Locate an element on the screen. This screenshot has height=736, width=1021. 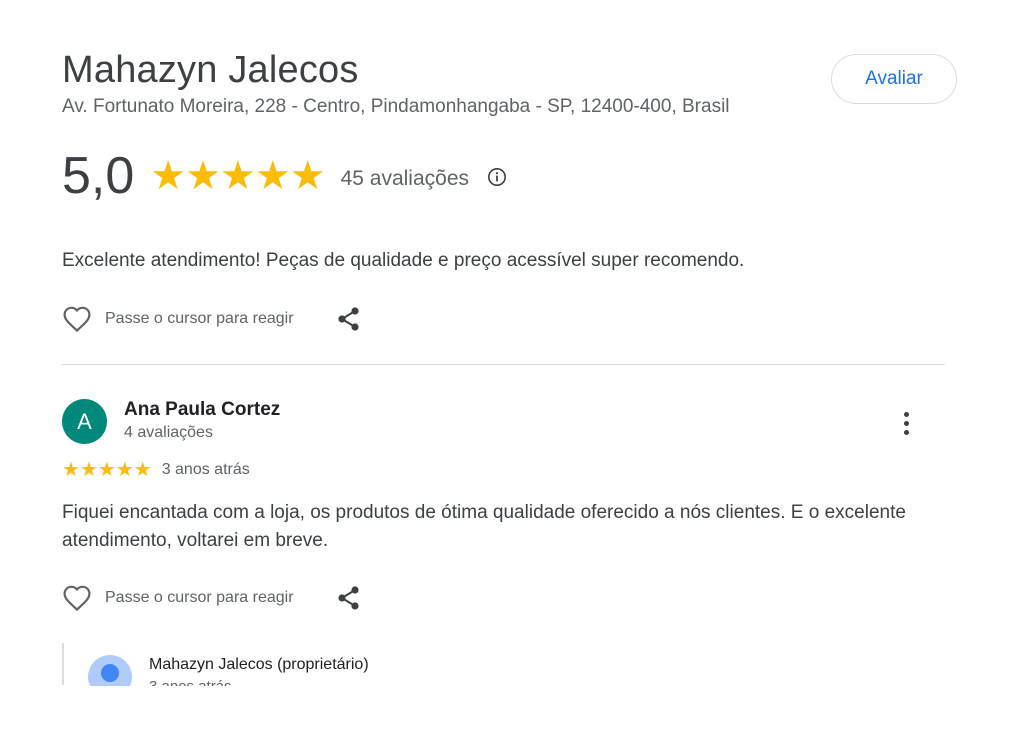
rating-summary: 5,0 ★ ★ ★ ★ ★ 45 avaliações is located at coordinates (284, 176).